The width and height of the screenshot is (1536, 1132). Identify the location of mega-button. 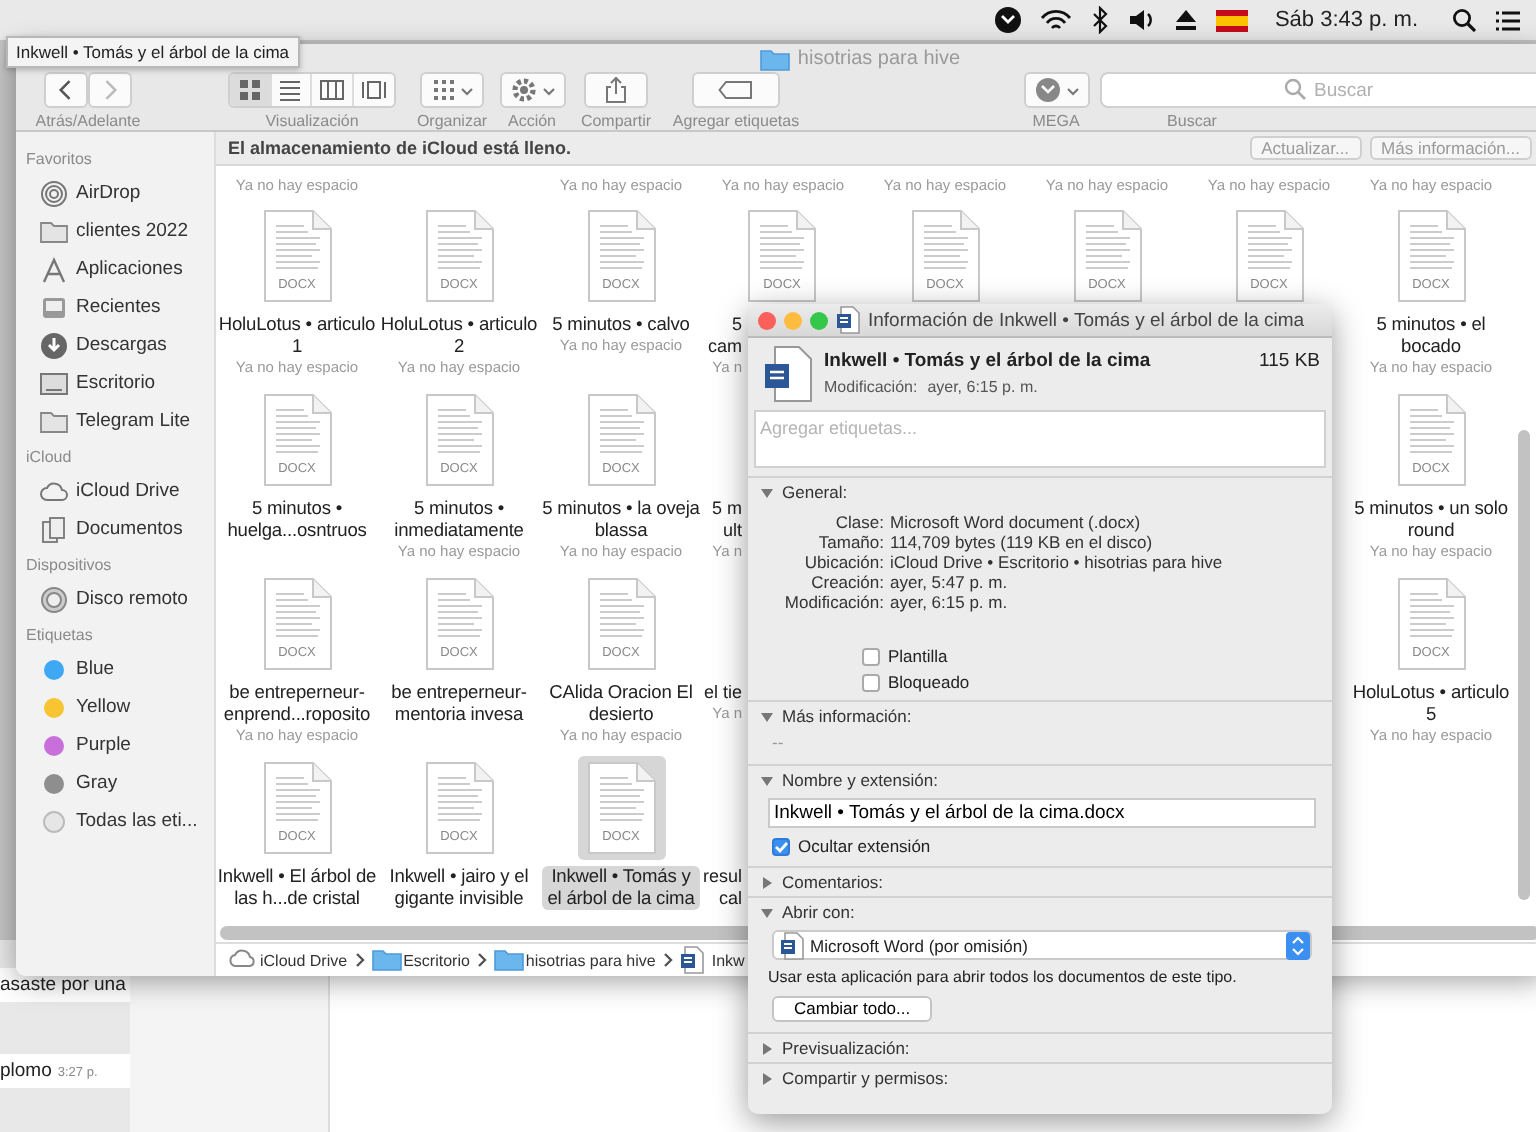
(1056, 90).